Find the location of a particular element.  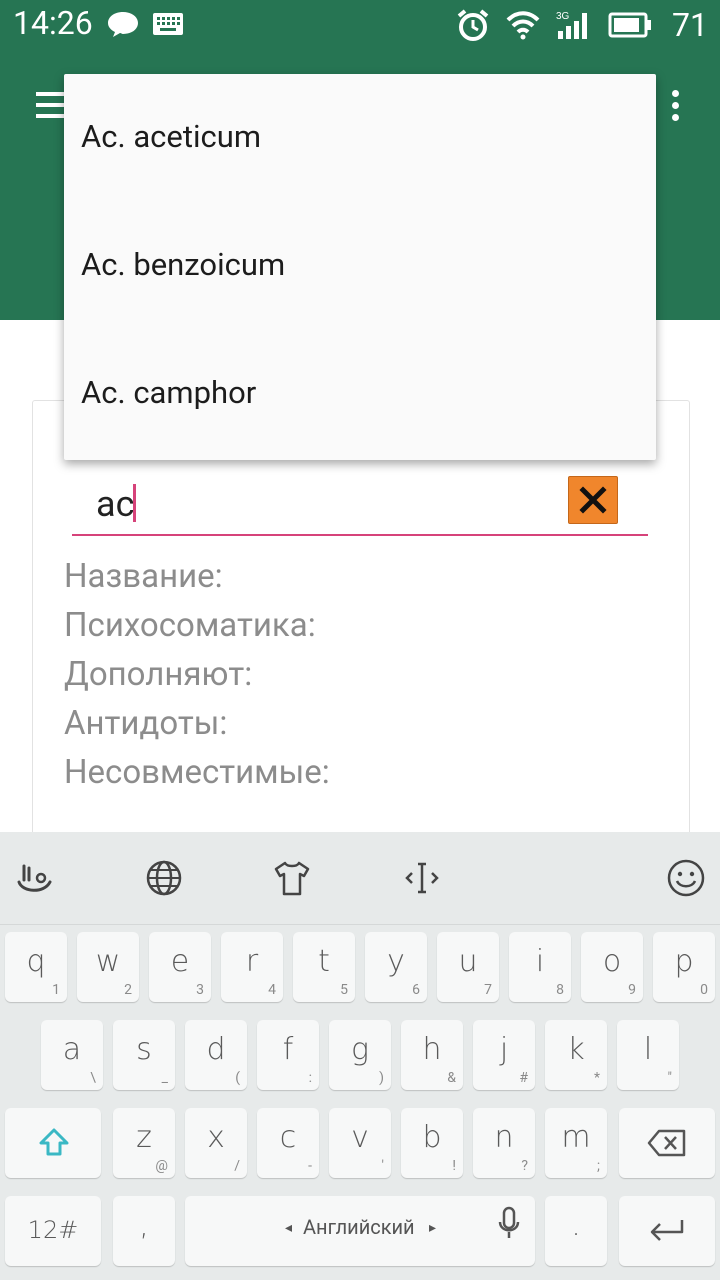

shift-key is located at coordinates (53, 1143).